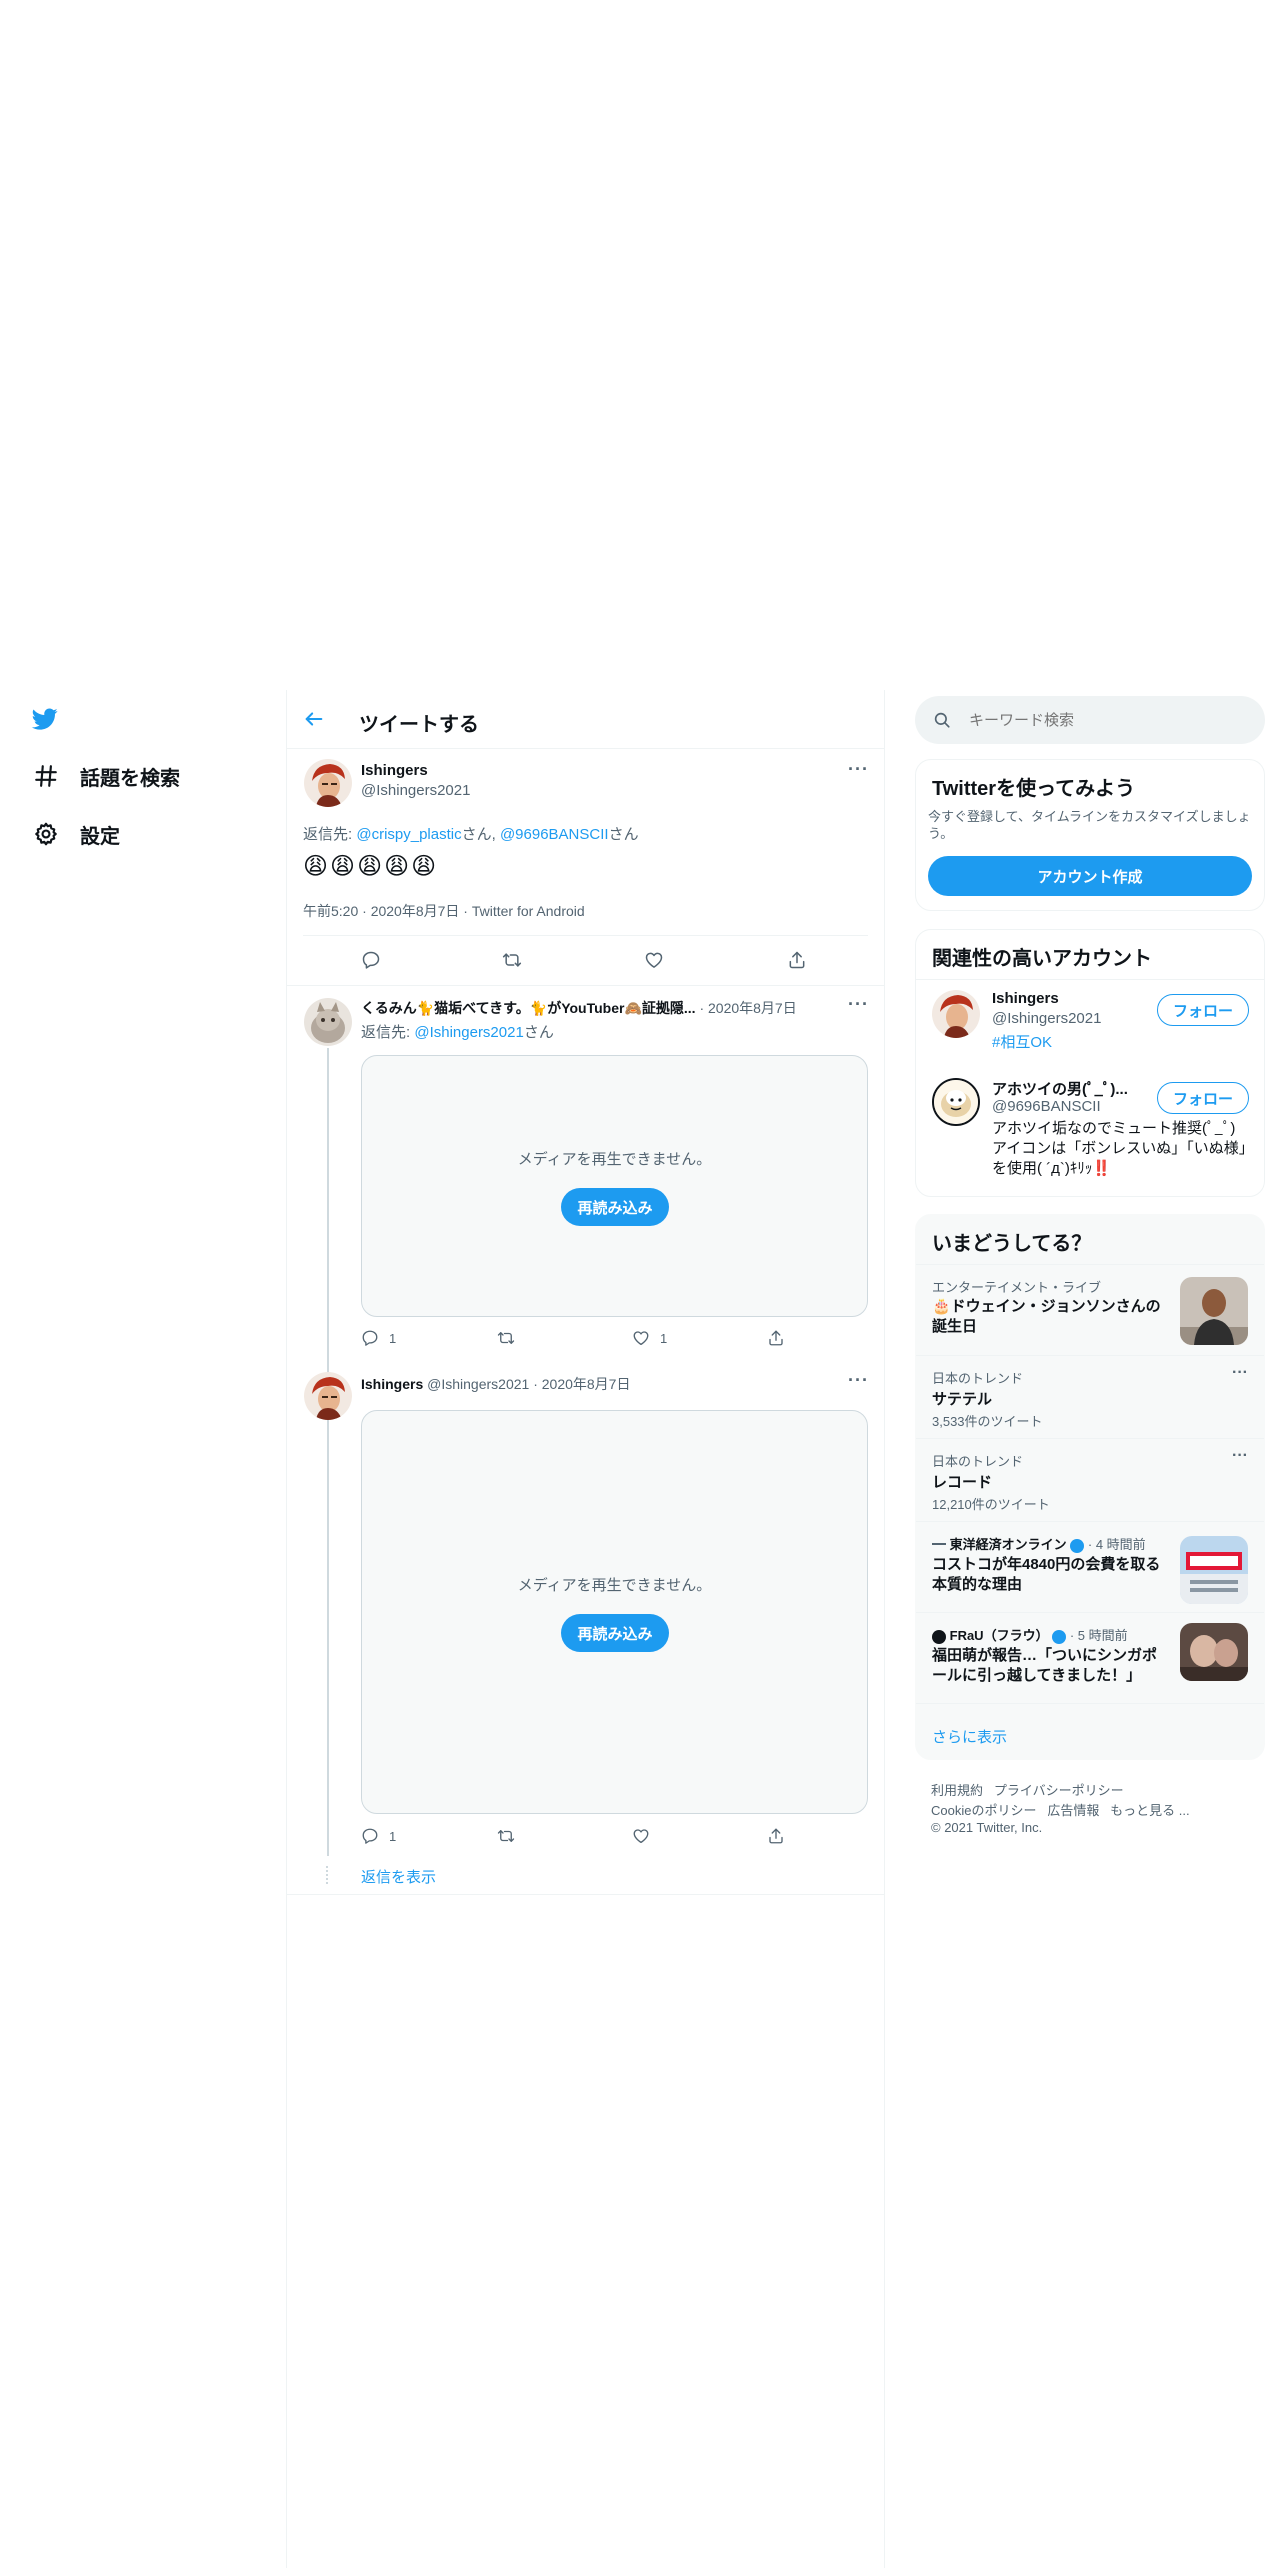  What do you see at coordinates (1017, 1287) in the screenshot?
I see `trend-meta: エンターテイメント・ライブ` at bounding box center [1017, 1287].